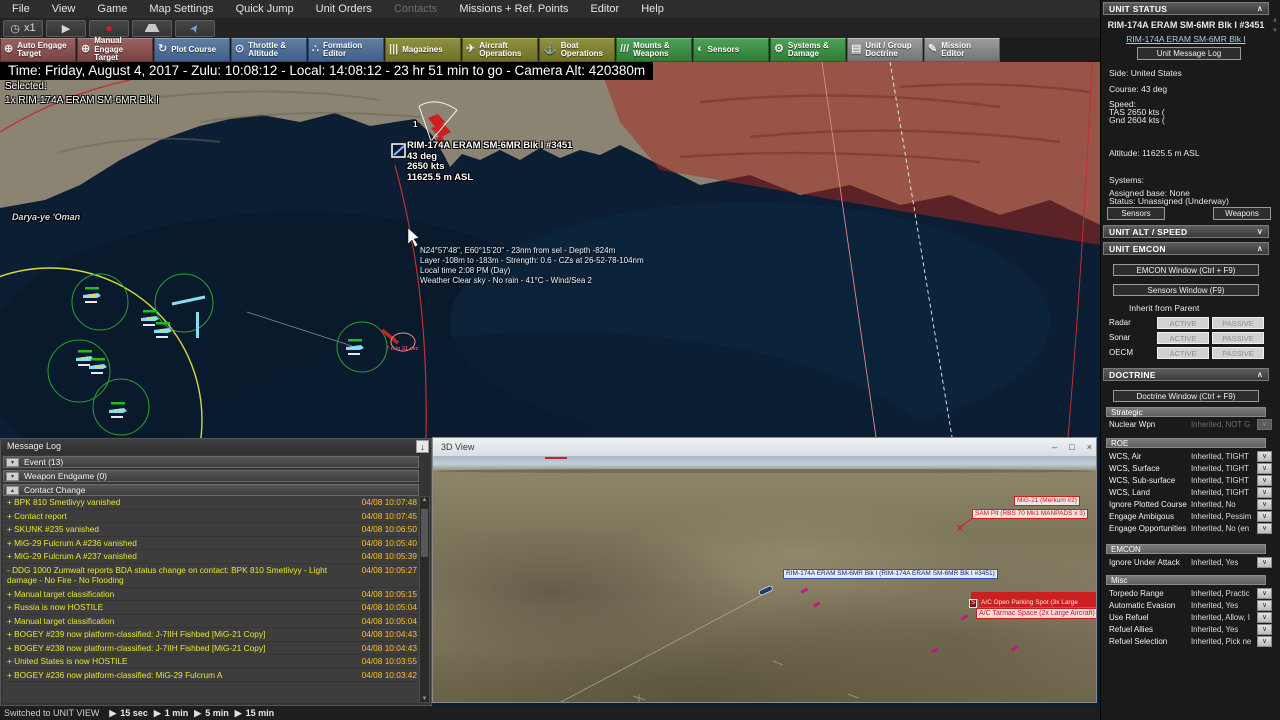  I want to click on menu-missions-ref-points: Missions + Ref. Points, so click(513, 9).